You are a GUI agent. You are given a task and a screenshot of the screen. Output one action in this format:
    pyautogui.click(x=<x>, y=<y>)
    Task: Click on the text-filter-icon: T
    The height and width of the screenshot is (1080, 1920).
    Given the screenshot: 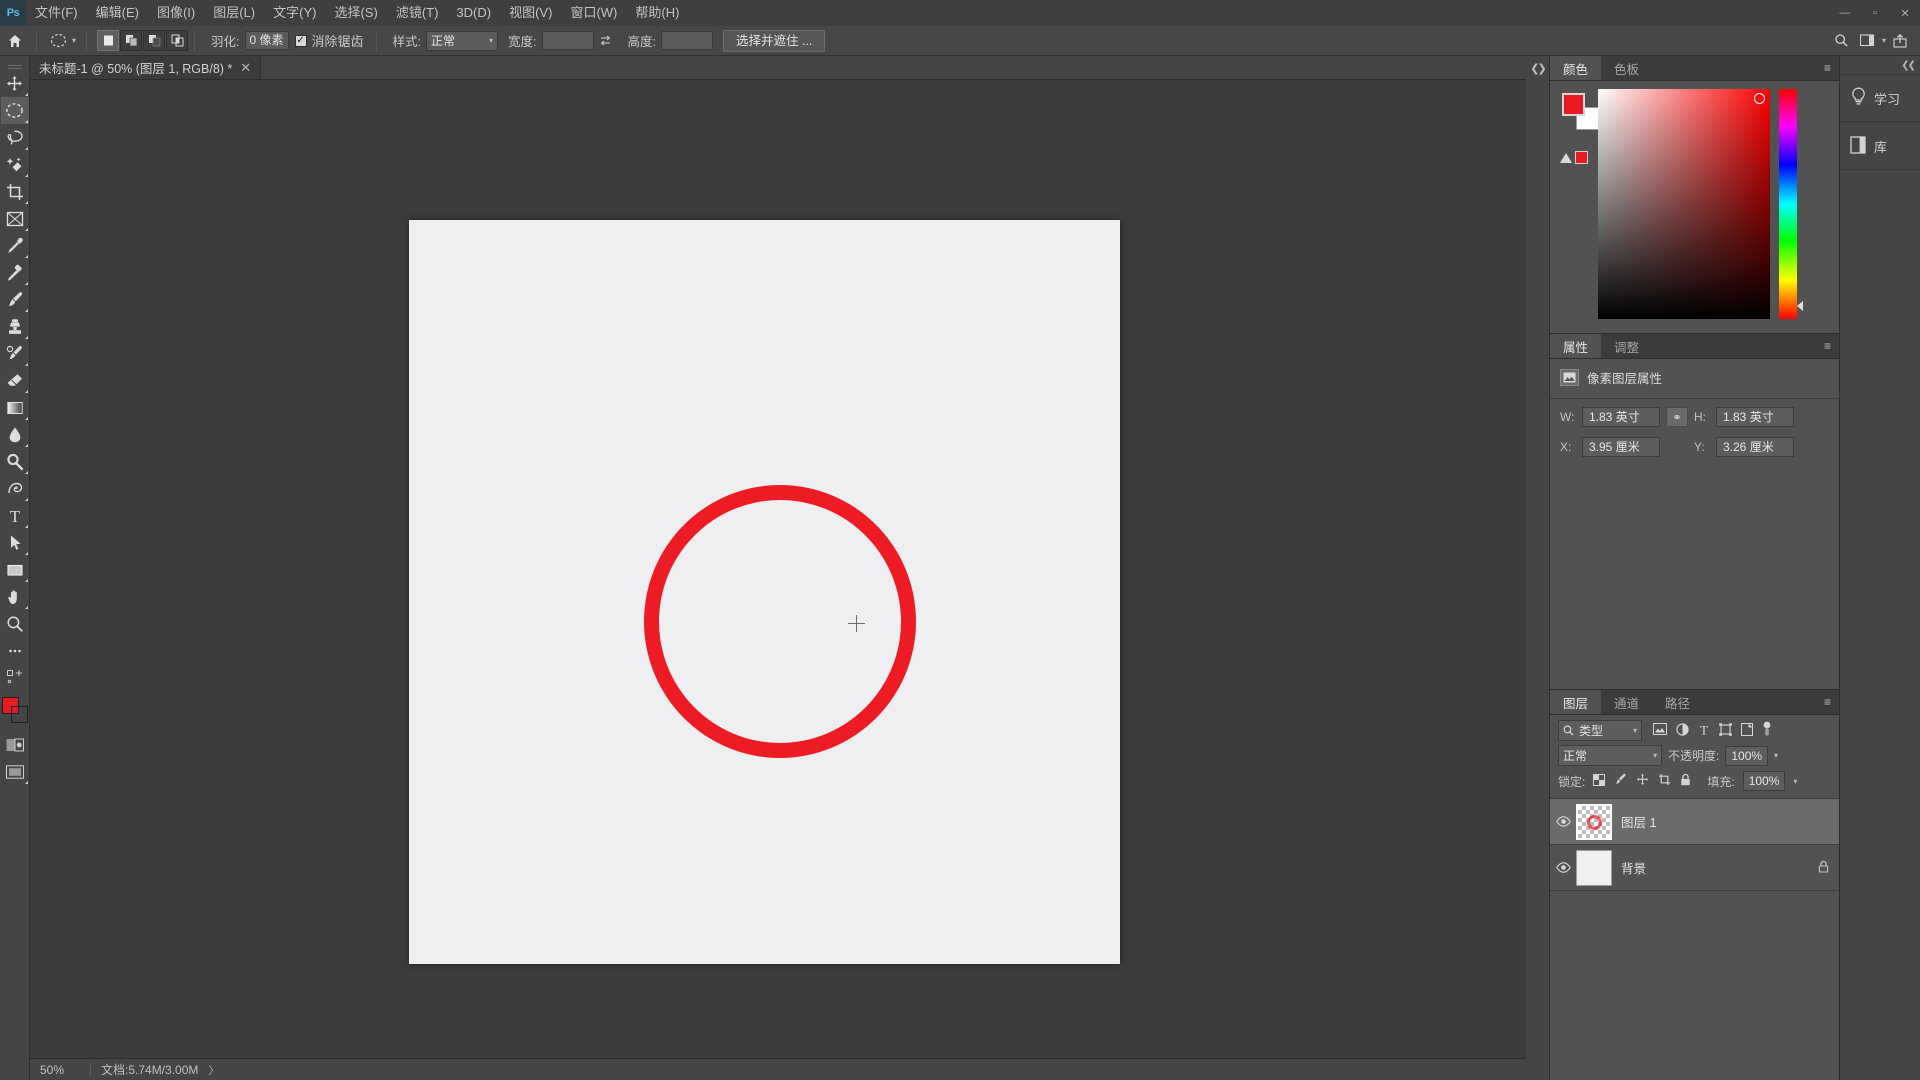 What is the action you would take?
    pyautogui.click(x=1704, y=730)
    